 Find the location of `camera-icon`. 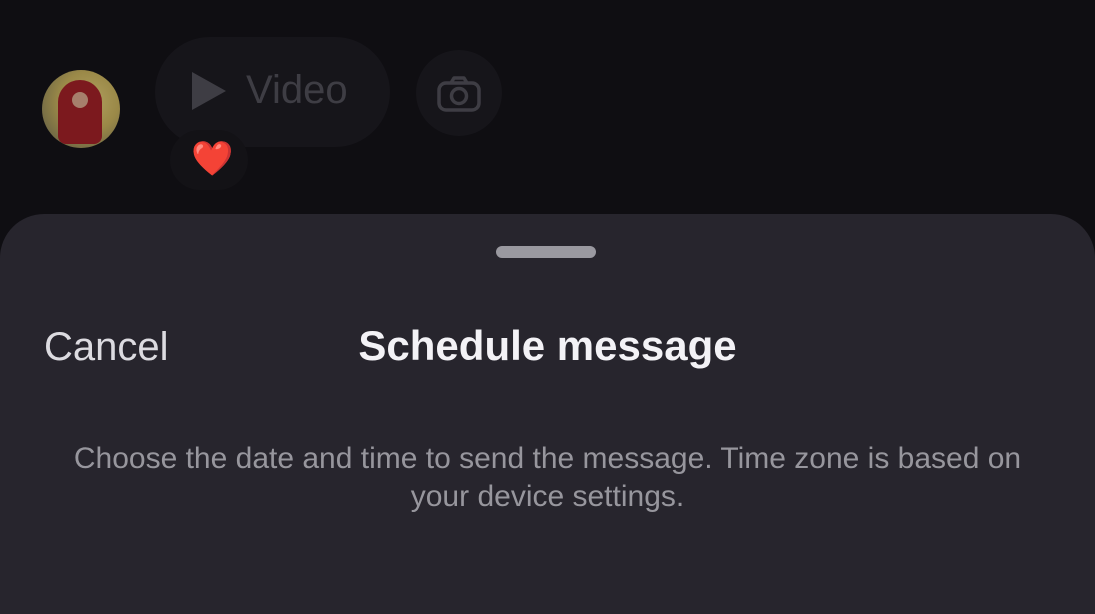

camera-icon is located at coordinates (459, 94).